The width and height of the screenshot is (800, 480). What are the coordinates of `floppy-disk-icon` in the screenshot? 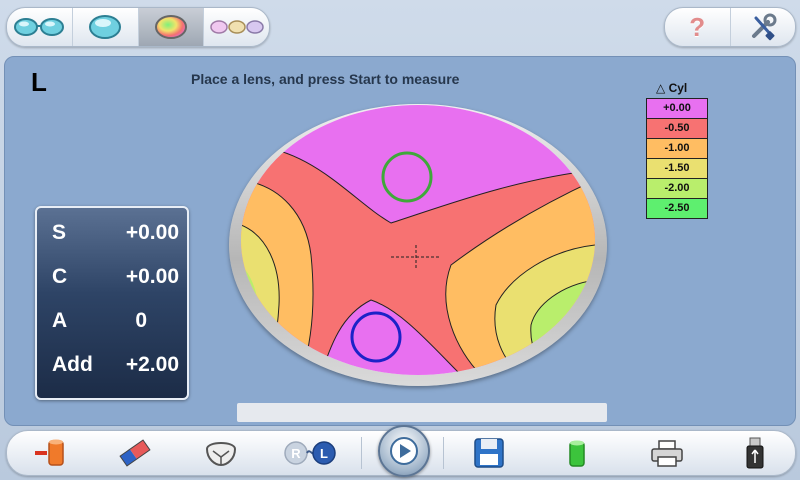 It's located at (489, 453).